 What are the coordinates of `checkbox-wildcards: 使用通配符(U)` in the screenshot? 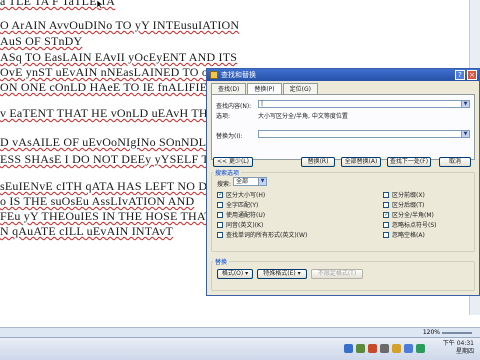 It's located at (241, 214).